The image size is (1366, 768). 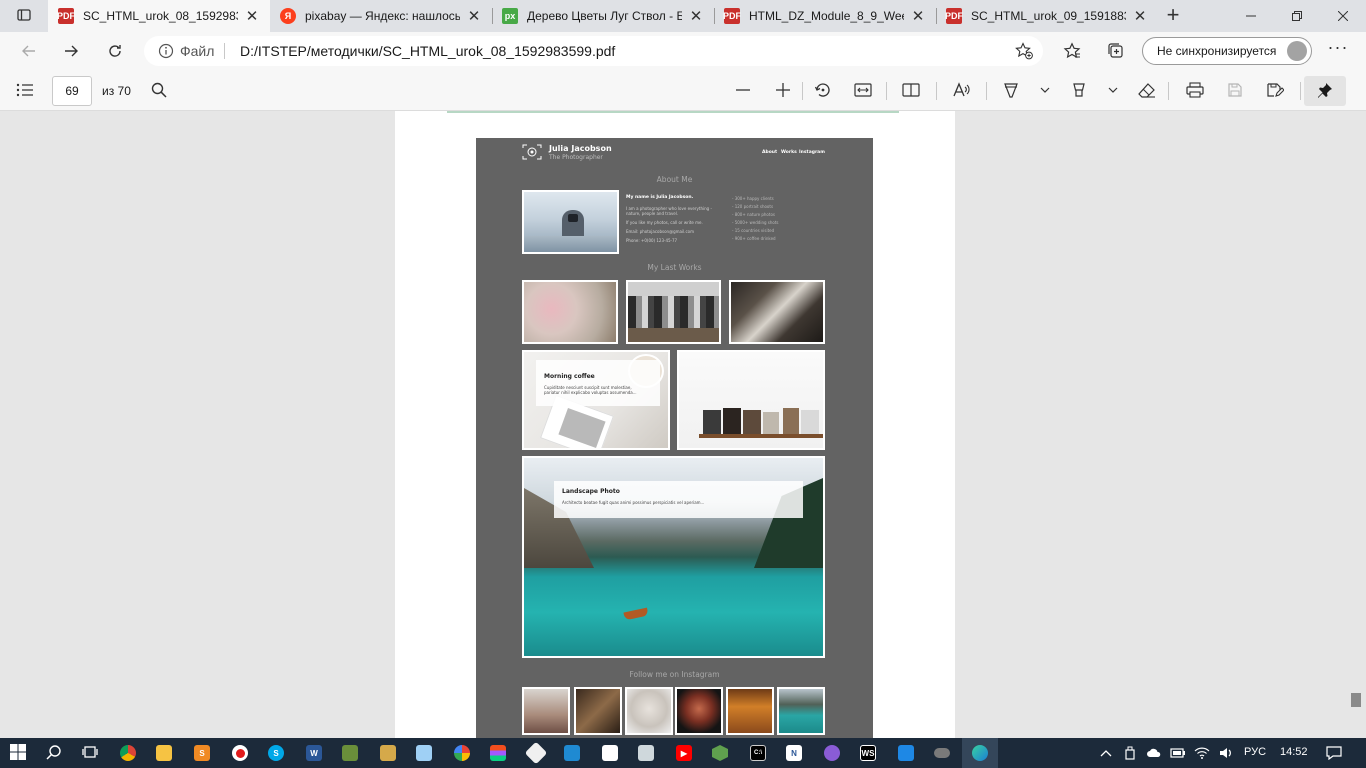 I want to click on search-button, so click(x=54, y=753).